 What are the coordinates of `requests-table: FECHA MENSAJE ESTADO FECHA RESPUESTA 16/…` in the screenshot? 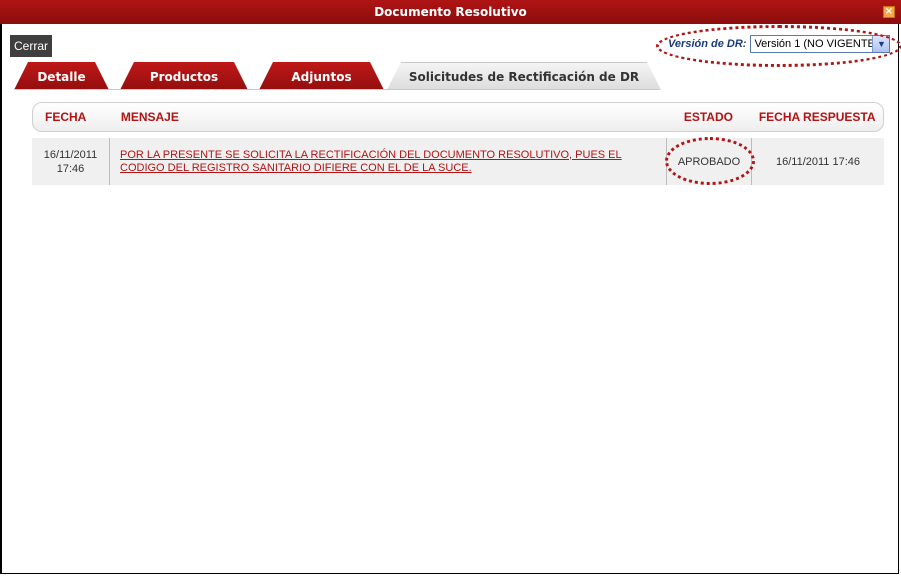 It's located at (458, 143).